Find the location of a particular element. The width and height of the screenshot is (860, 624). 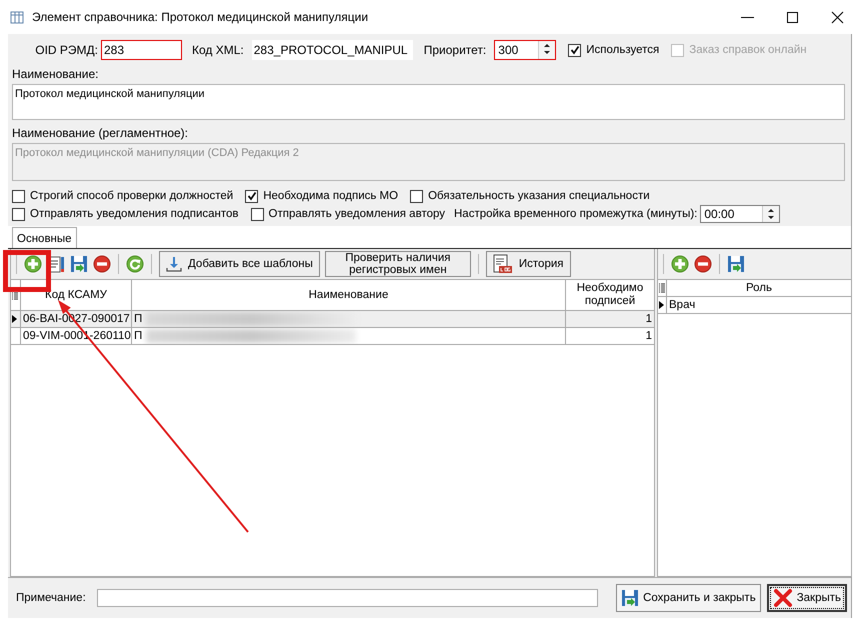

name-field: Протокол медицинской манипуляции is located at coordinates (428, 102).